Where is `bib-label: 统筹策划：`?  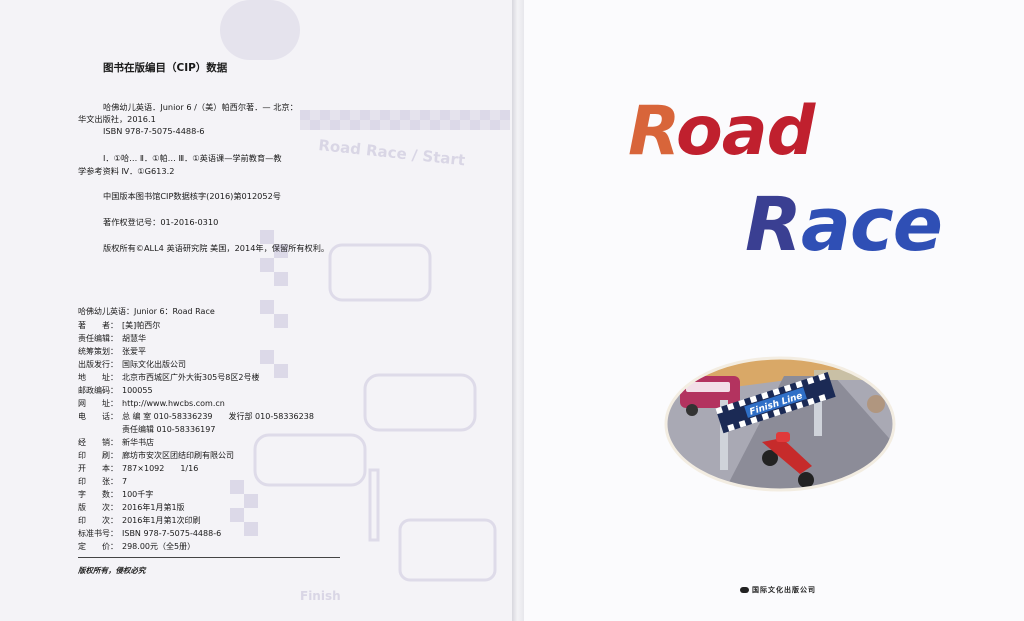
bib-label: 统筹策划： is located at coordinates (98, 351).